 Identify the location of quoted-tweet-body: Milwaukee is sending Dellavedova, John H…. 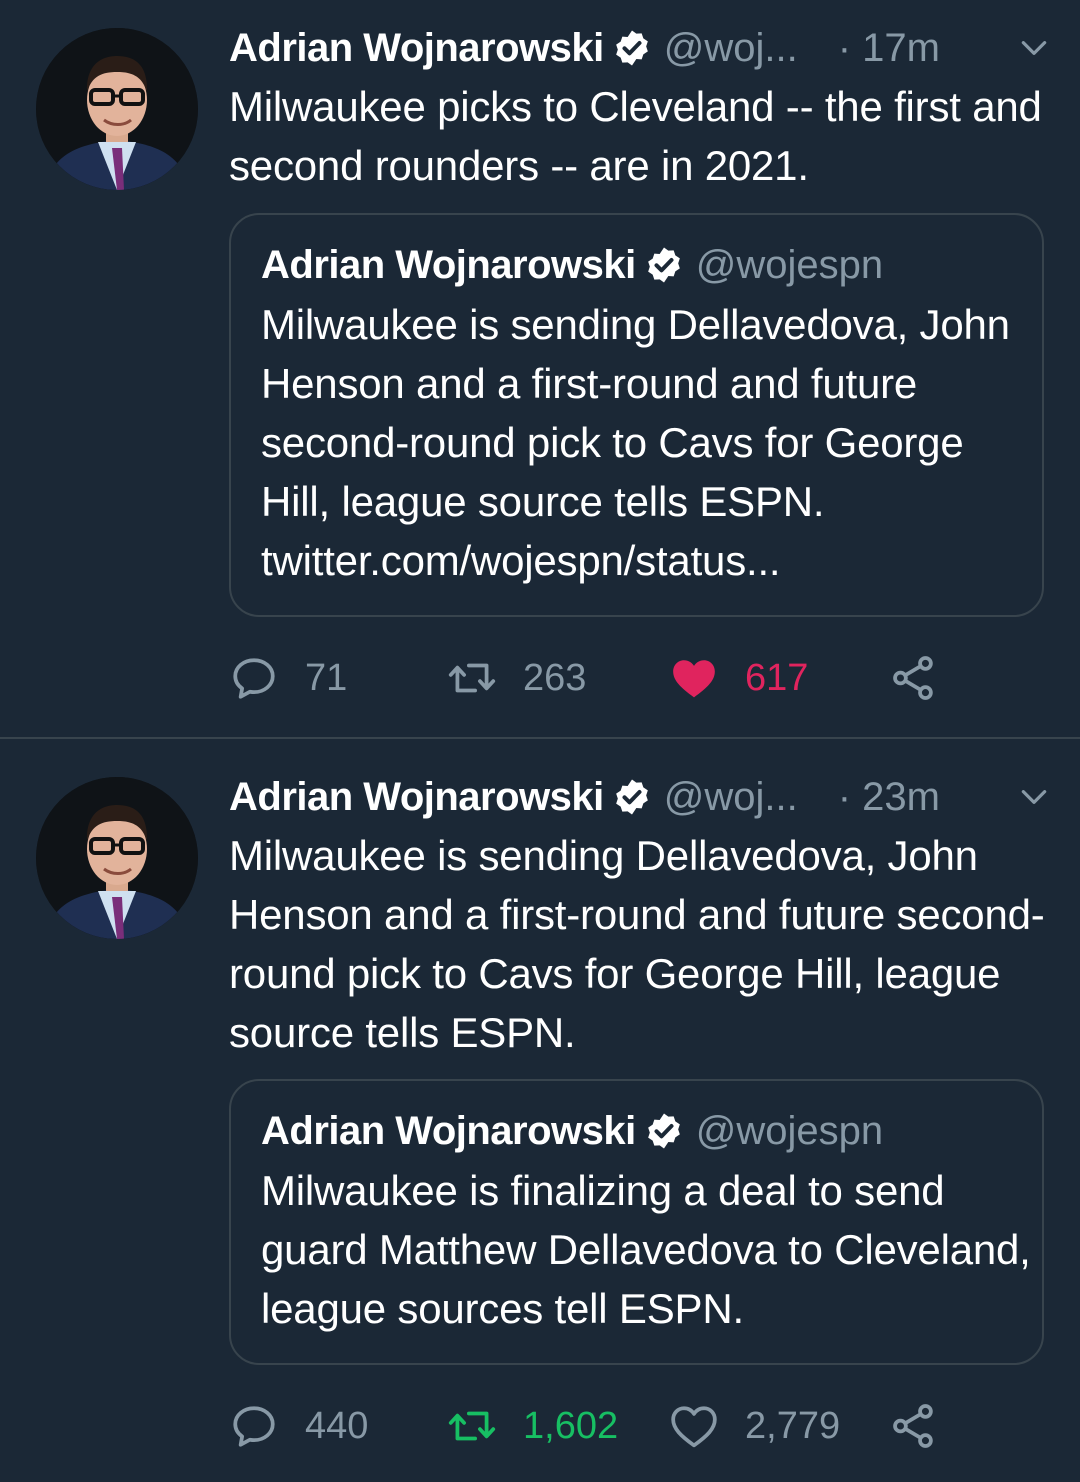
(635, 413).